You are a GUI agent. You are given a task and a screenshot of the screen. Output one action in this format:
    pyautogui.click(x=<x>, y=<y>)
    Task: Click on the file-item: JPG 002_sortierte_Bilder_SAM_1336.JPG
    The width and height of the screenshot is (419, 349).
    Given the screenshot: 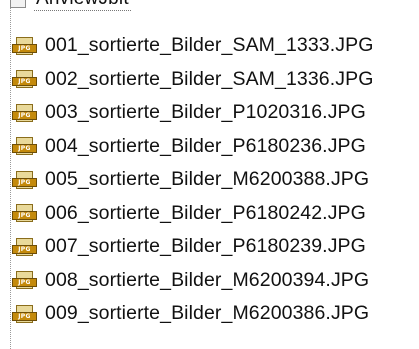 What is the action you would take?
    pyautogui.click(x=209, y=80)
    